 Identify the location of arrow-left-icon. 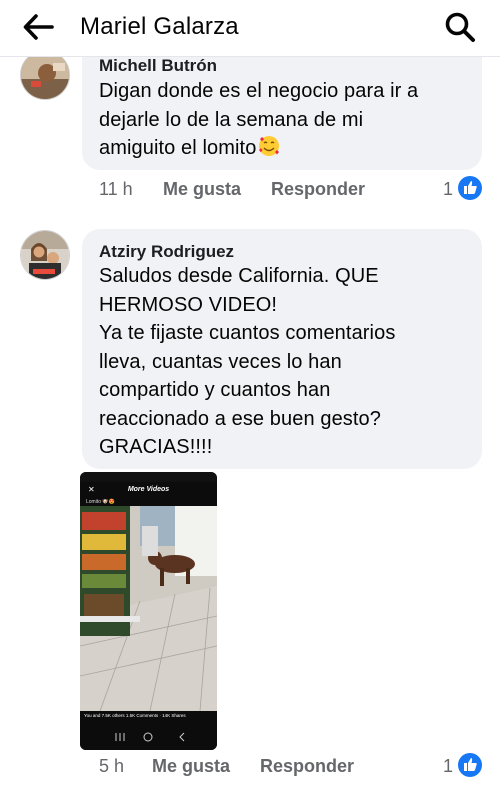
(38, 27).